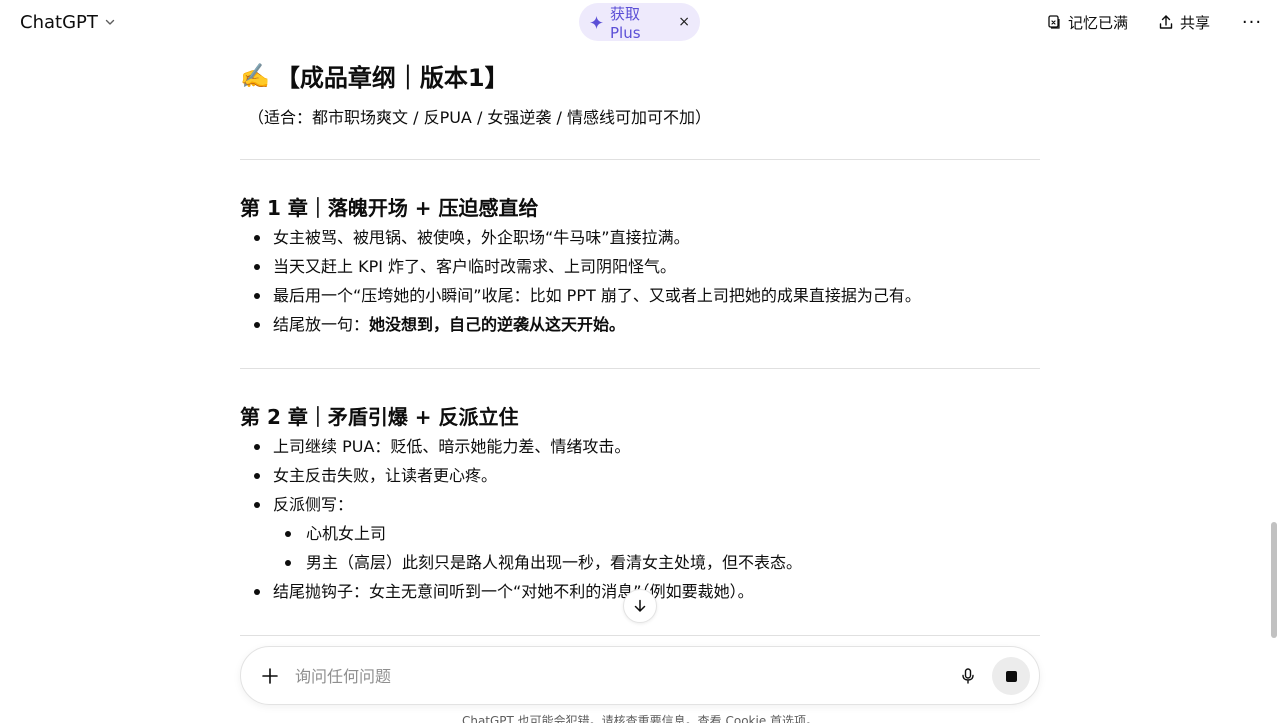 The width and height of the screenshot is (1280, 723). What do you see at coordinates (59, 22) in the screenshot?
I see `model-label: ChatGPT` at bounding box center [59, 22].